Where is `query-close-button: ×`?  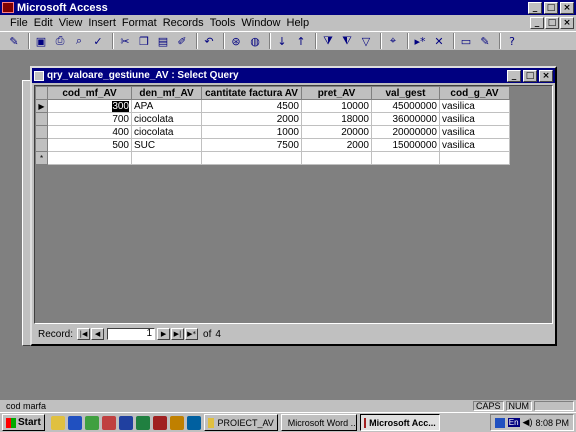 query-close-button: × is located at coordinates (546, 75).